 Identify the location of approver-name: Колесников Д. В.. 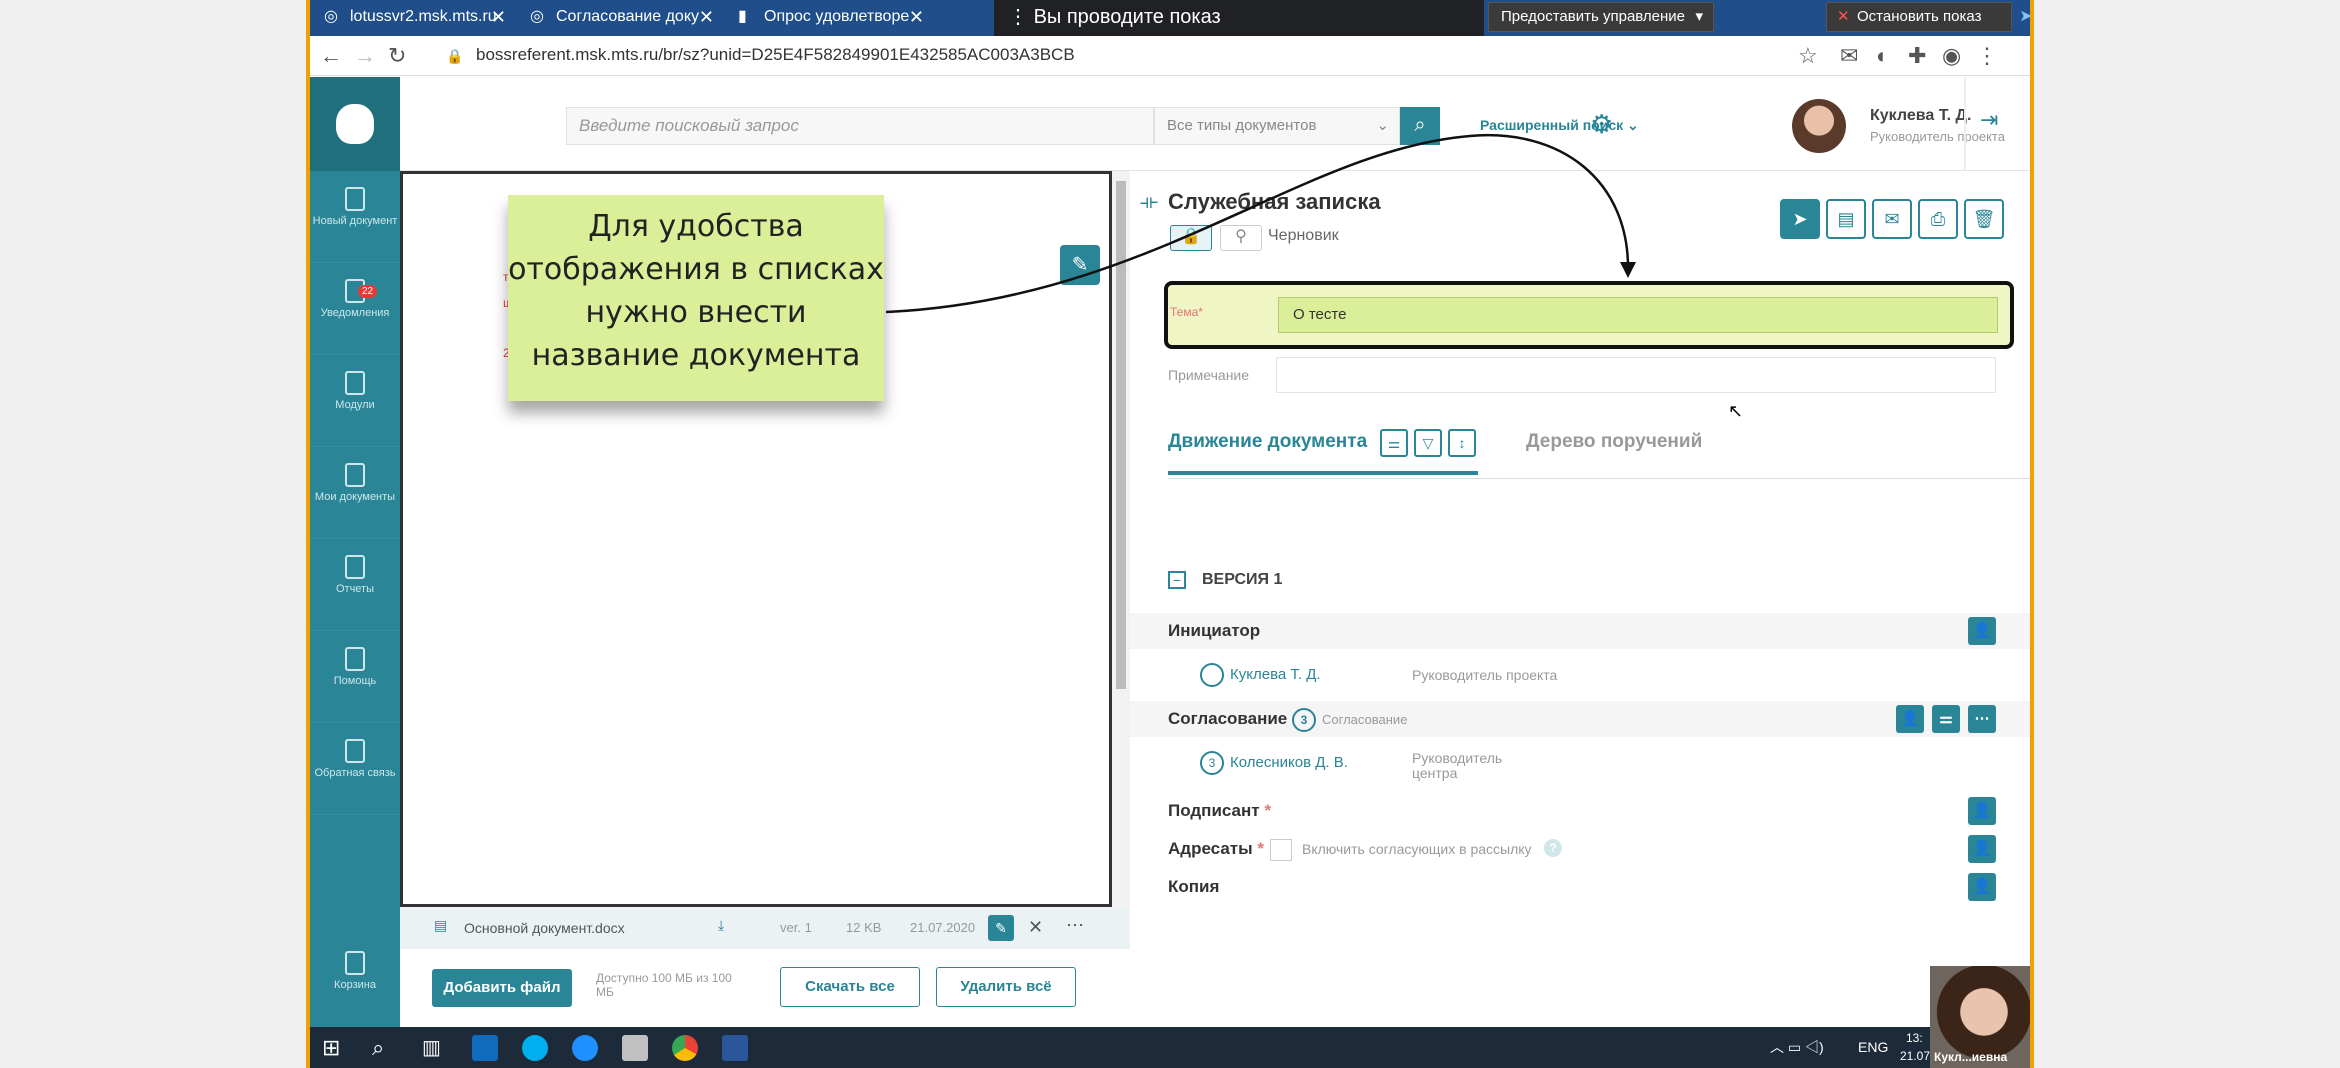
(1289, 762).